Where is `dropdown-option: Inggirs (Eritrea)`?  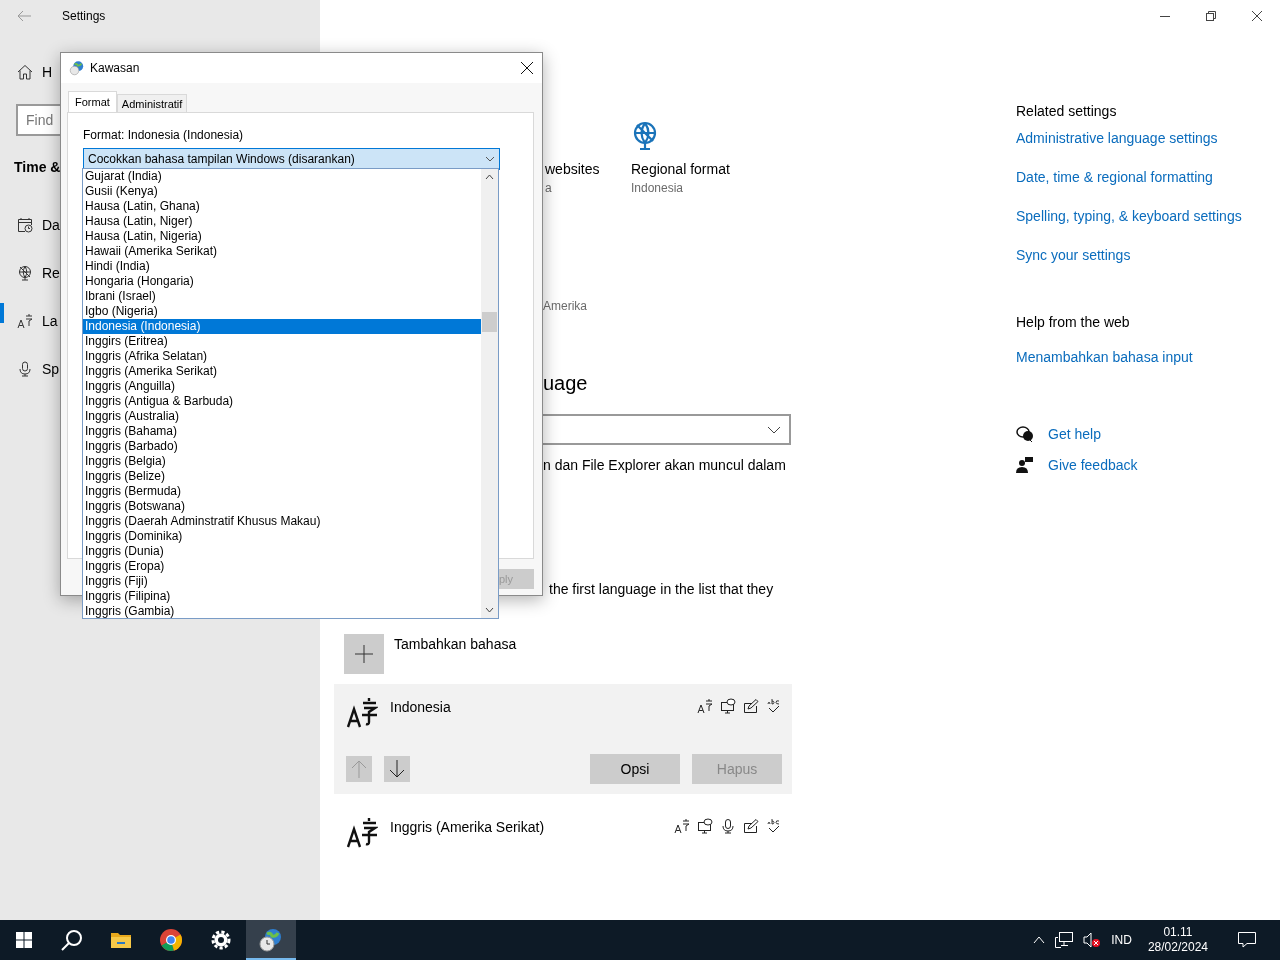 dropdown-option: Inggirs (Eritrea) is located at coordinates (282, 341).